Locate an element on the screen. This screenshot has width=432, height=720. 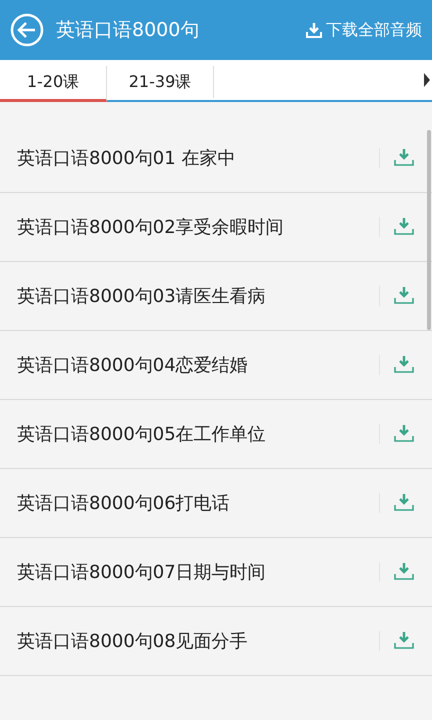
lesson-title: 英语口语8000句01 在家中 is located at coordinates (198, 158).